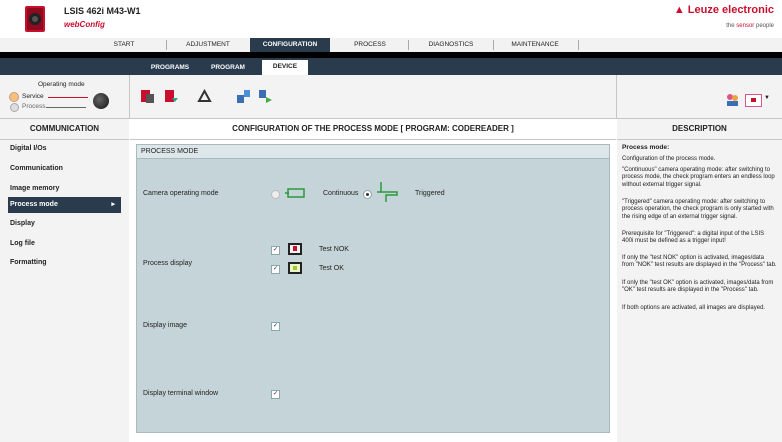 This screenshot has width=782, height=442. Describe the element at coordinates (451, 45) in the screenshot. I see `tab-diagnostics: DIAGNOSTICS` at that location.